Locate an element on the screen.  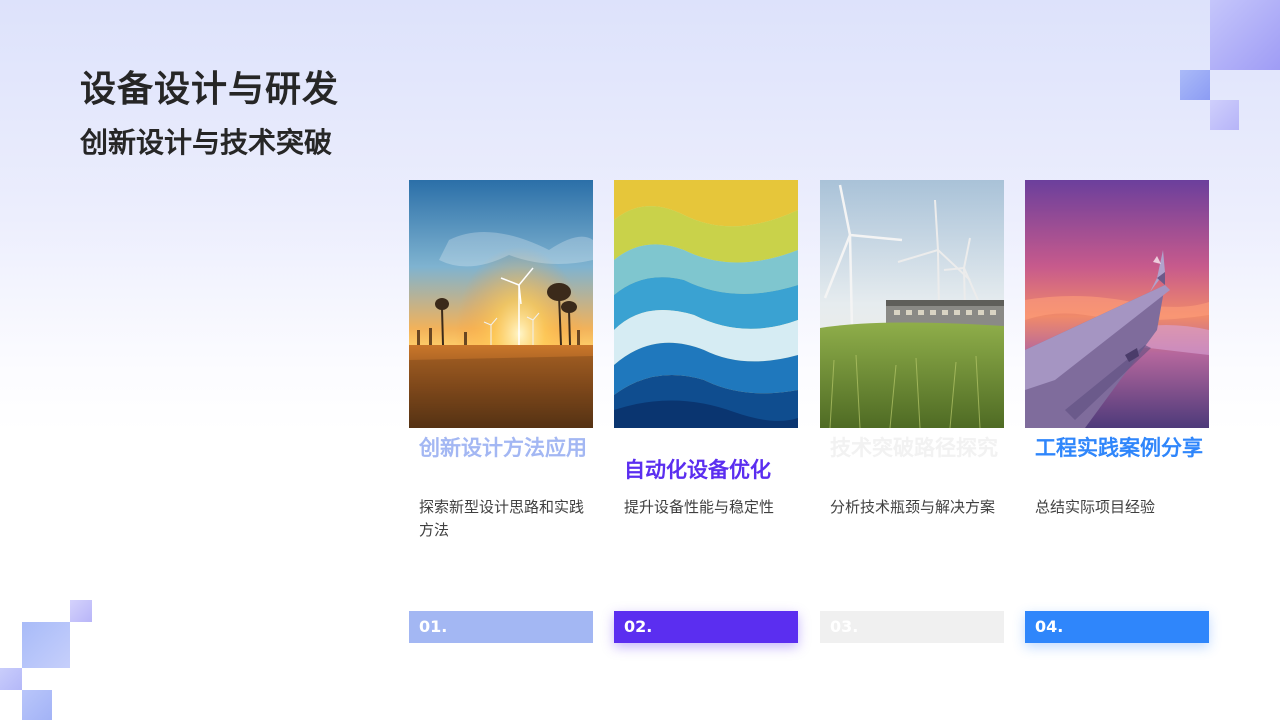
card-number-badge: 02. is located at coordinates (706, 627).